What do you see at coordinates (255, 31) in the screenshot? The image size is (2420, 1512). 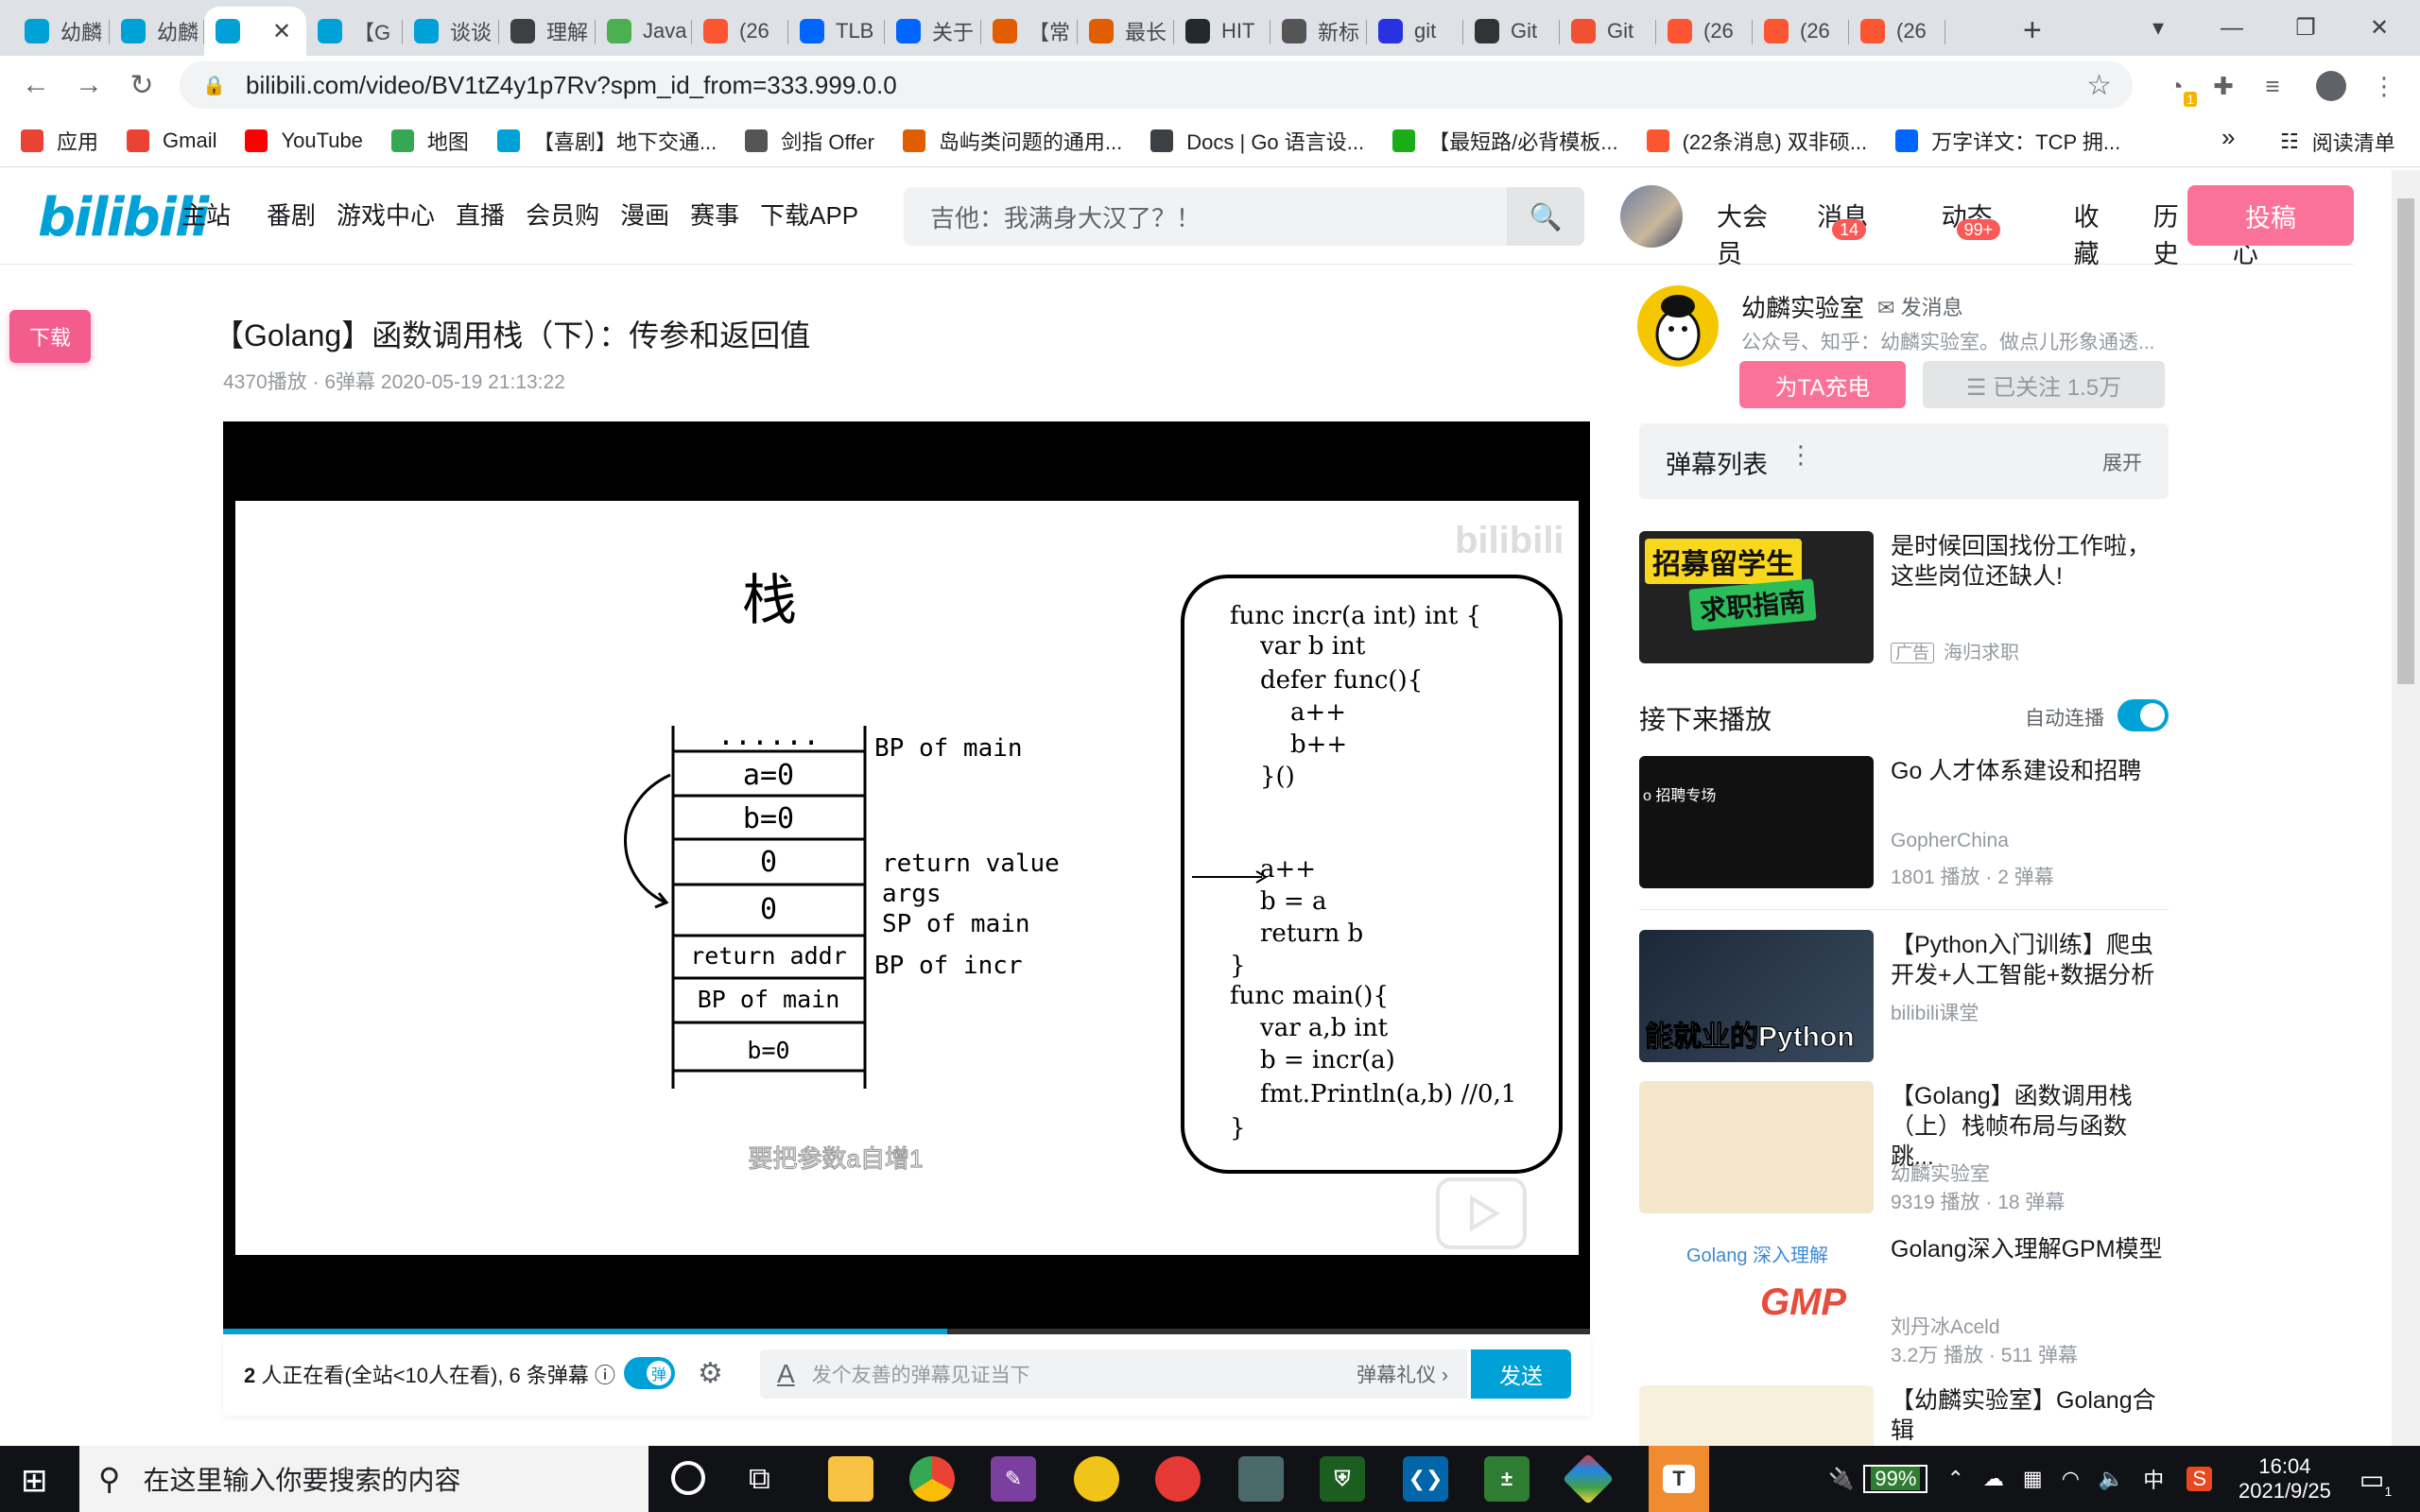 I see `browser-tab: ✕` at bounding box center [255, 31].